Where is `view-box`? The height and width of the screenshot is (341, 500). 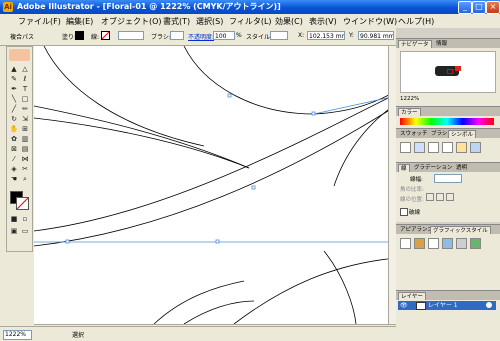 view-box is located at coordinates (450, 71).